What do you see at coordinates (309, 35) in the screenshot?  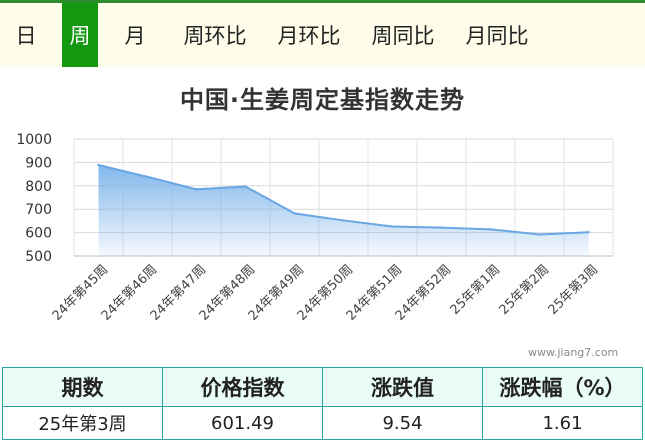 I see `tab-month-mom: 月环比` at bounding box center [309, 35].